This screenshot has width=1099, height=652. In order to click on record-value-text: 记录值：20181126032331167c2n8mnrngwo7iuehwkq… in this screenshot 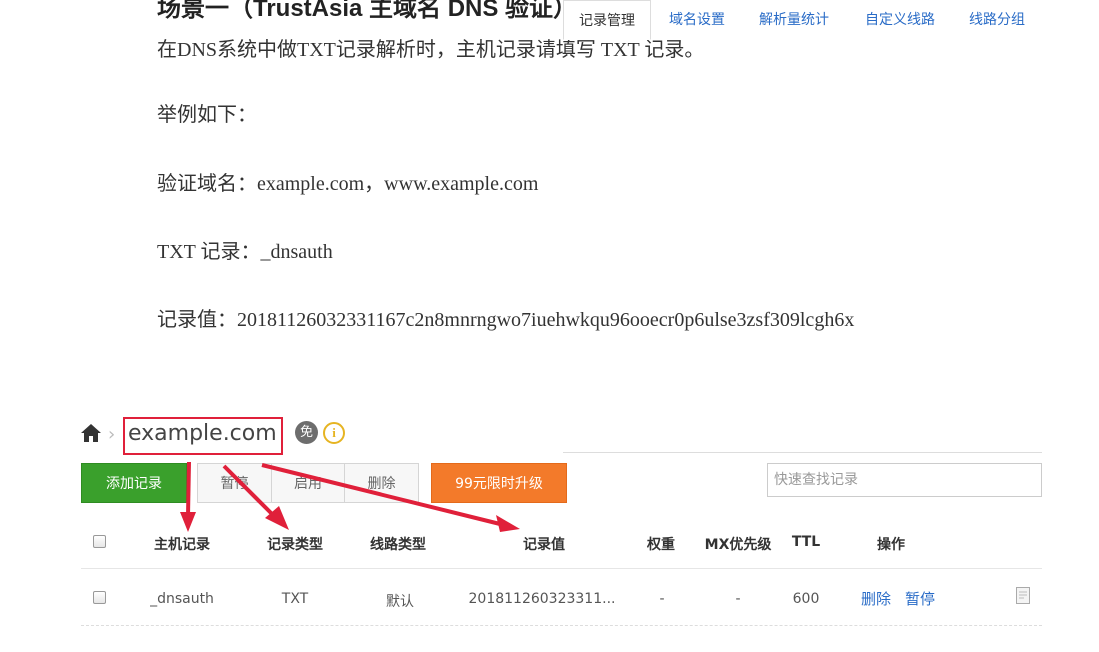, I will do `click(506, 320)`.